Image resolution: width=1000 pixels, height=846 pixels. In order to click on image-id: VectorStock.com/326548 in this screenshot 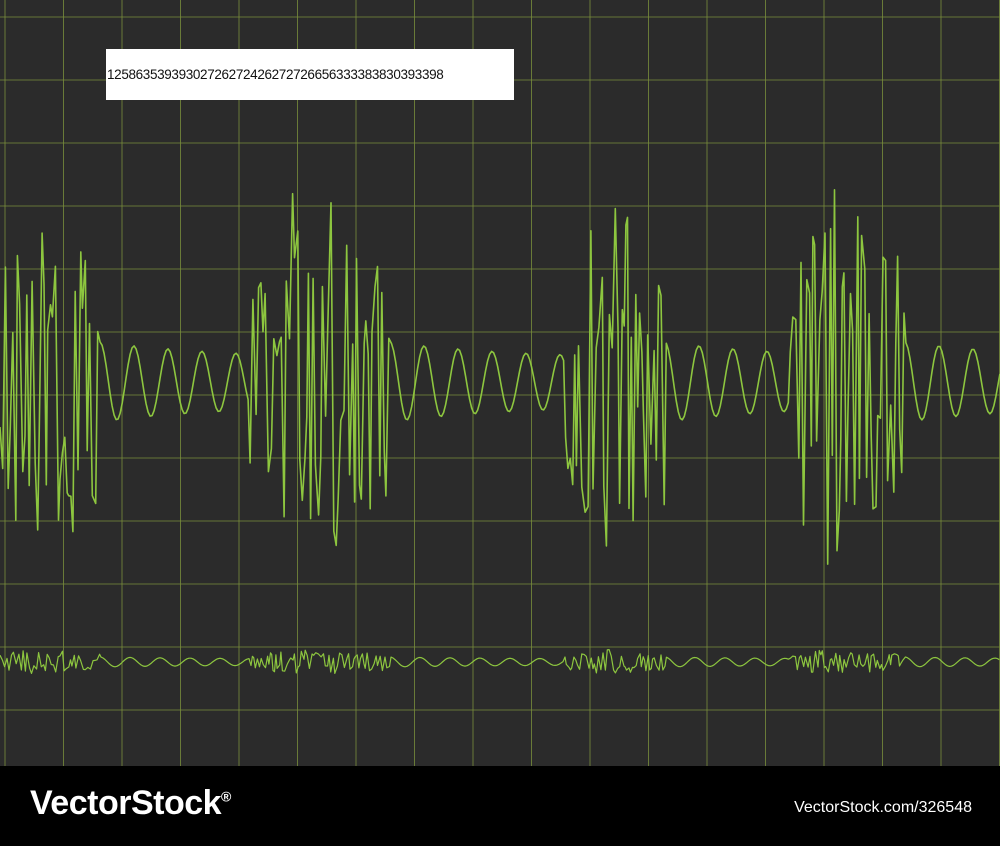, I will do `click(883, 807)`.